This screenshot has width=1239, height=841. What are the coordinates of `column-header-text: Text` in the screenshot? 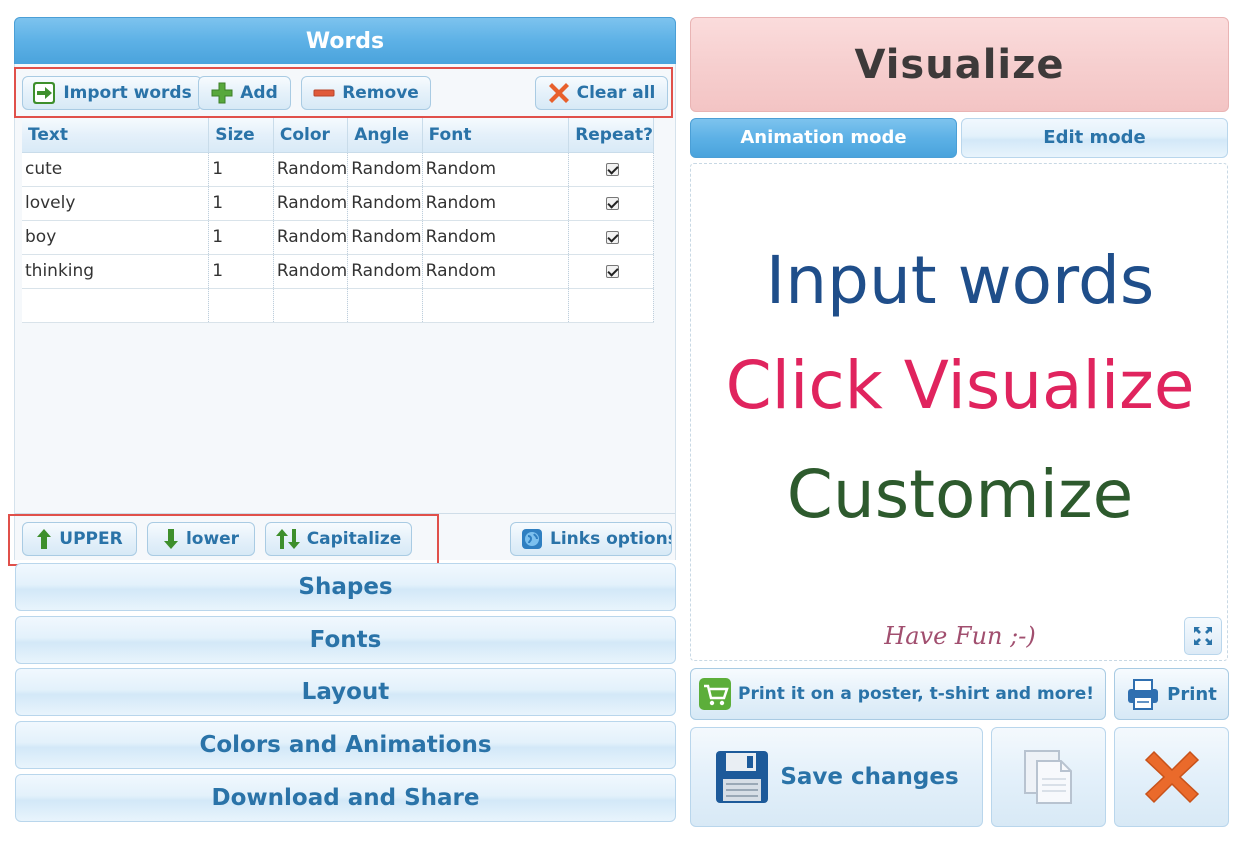 It's located at (116, 135).